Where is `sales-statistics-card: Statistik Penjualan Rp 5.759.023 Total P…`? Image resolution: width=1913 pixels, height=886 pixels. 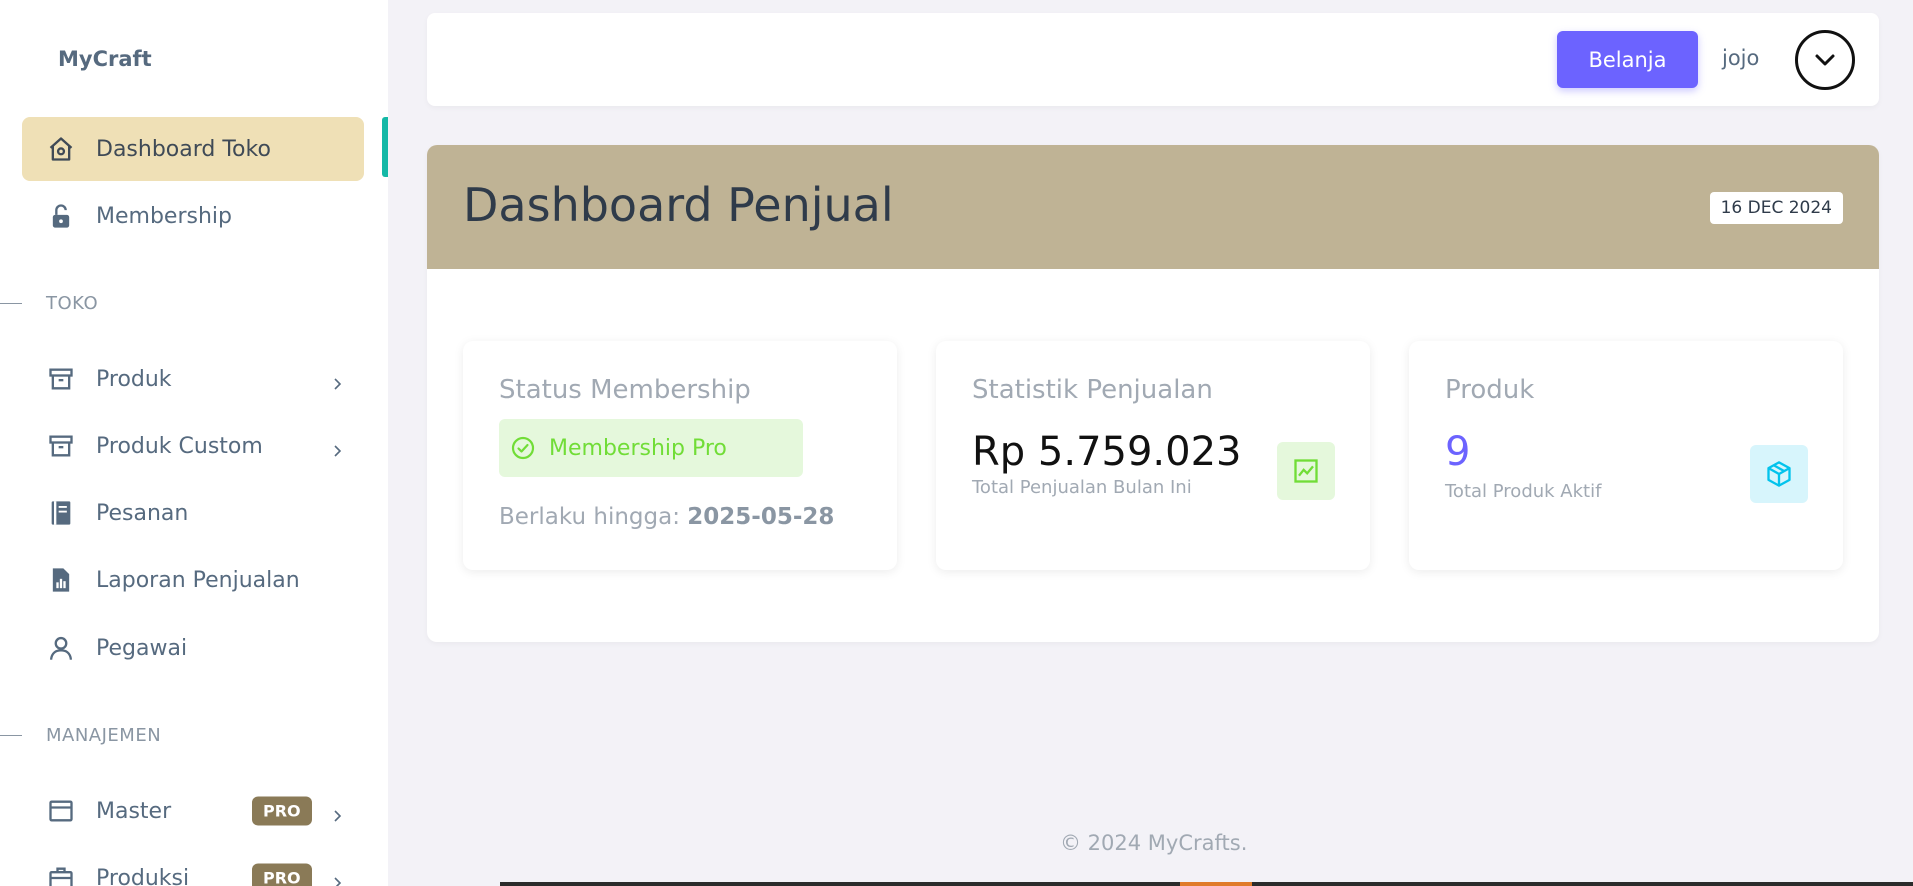 sales-statistics-card: Statistik Penjualan Rp 5.759.023 Total P… is located at coordinates (1153, 455).